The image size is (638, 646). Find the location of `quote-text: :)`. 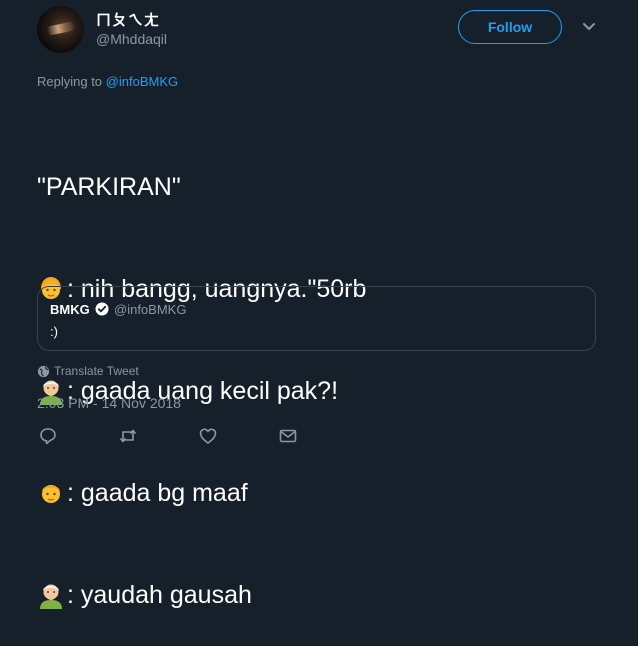

quote-text: :) is located at coordinates (54, 331).